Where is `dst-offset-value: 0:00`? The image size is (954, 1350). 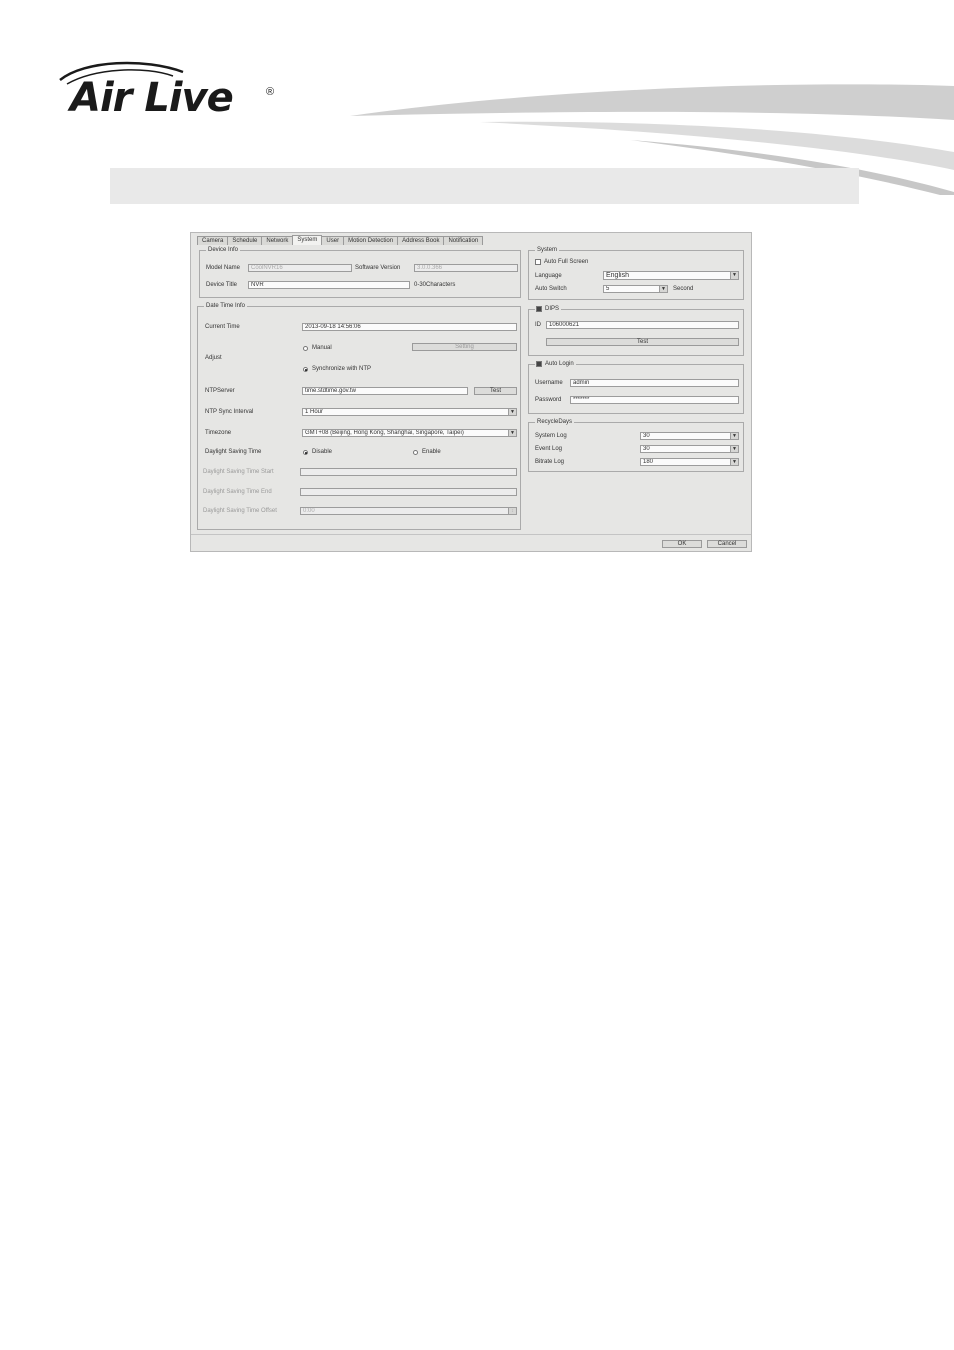
dst-offset-value: 0:00 is located at coordinates (309, 511).